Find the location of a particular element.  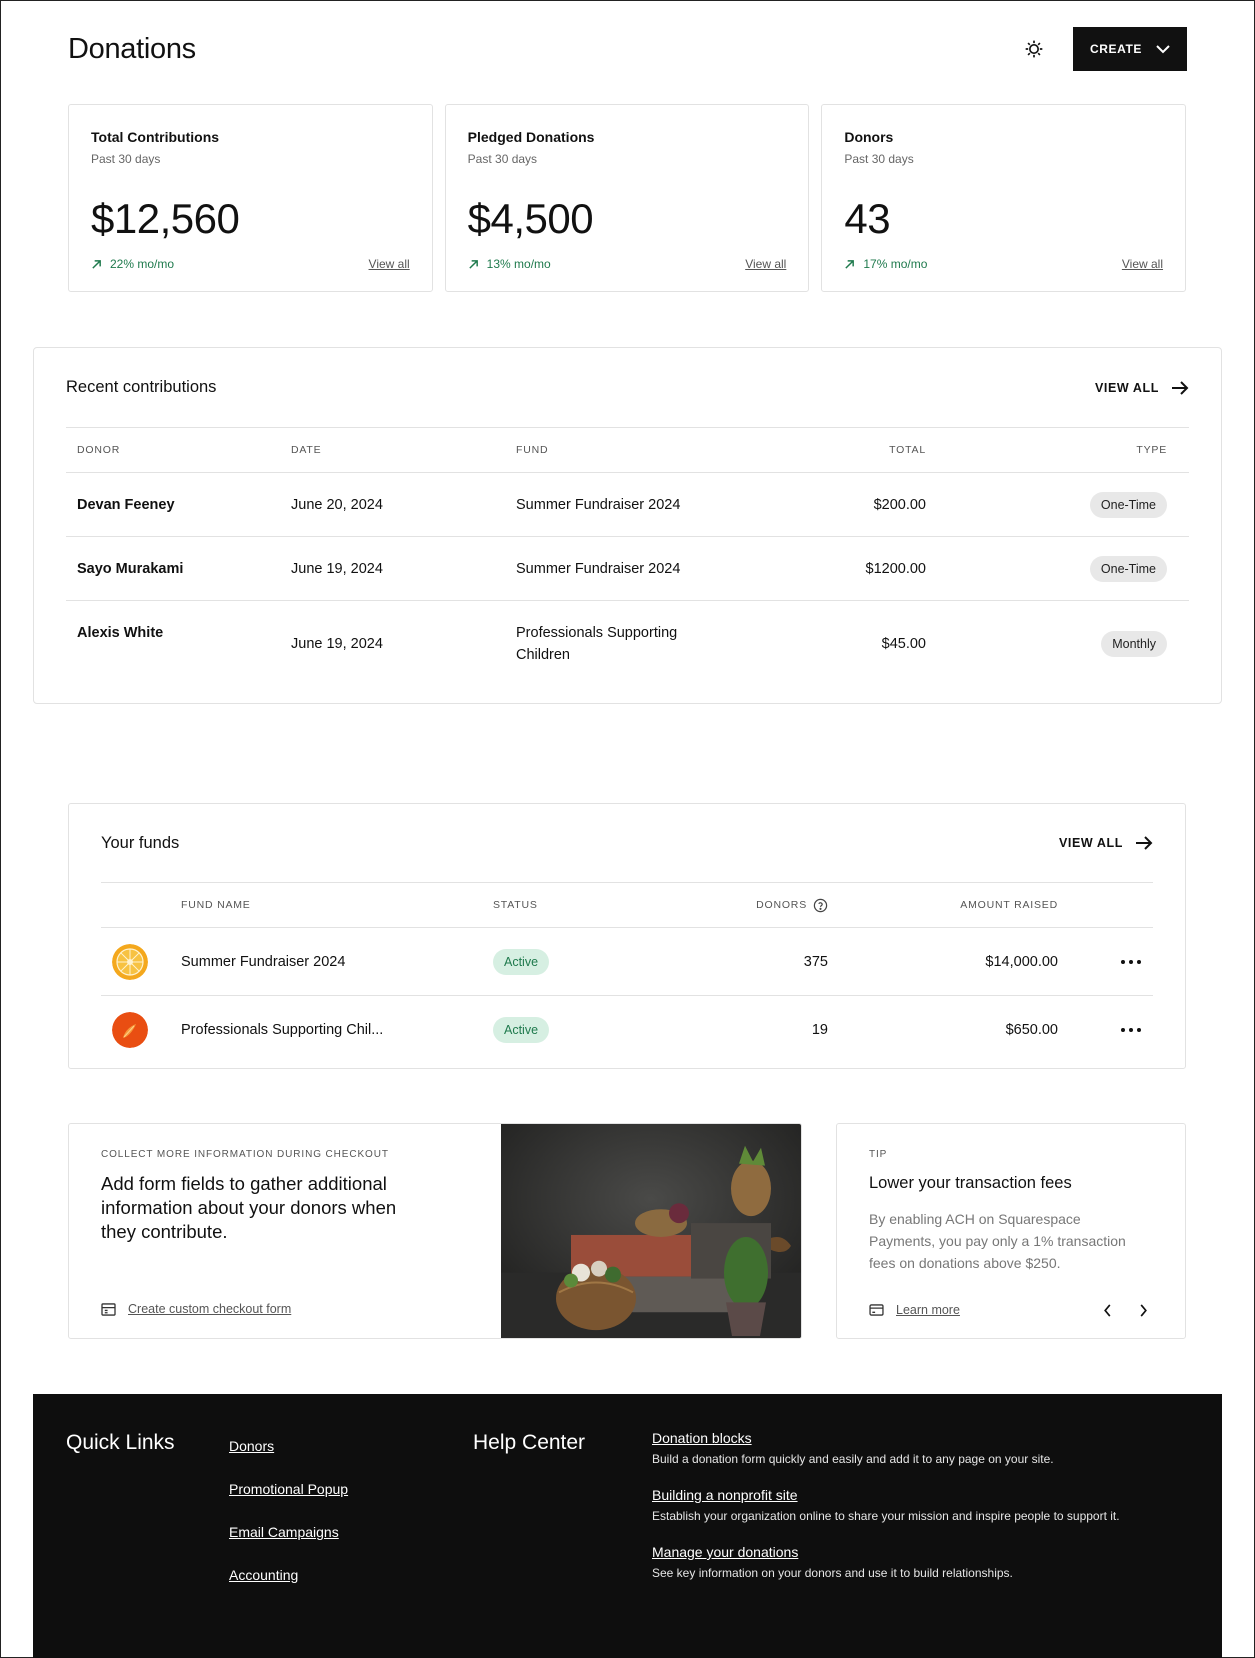

fund-name: Professionals Supporting Children is located at coordinates (597, 644).